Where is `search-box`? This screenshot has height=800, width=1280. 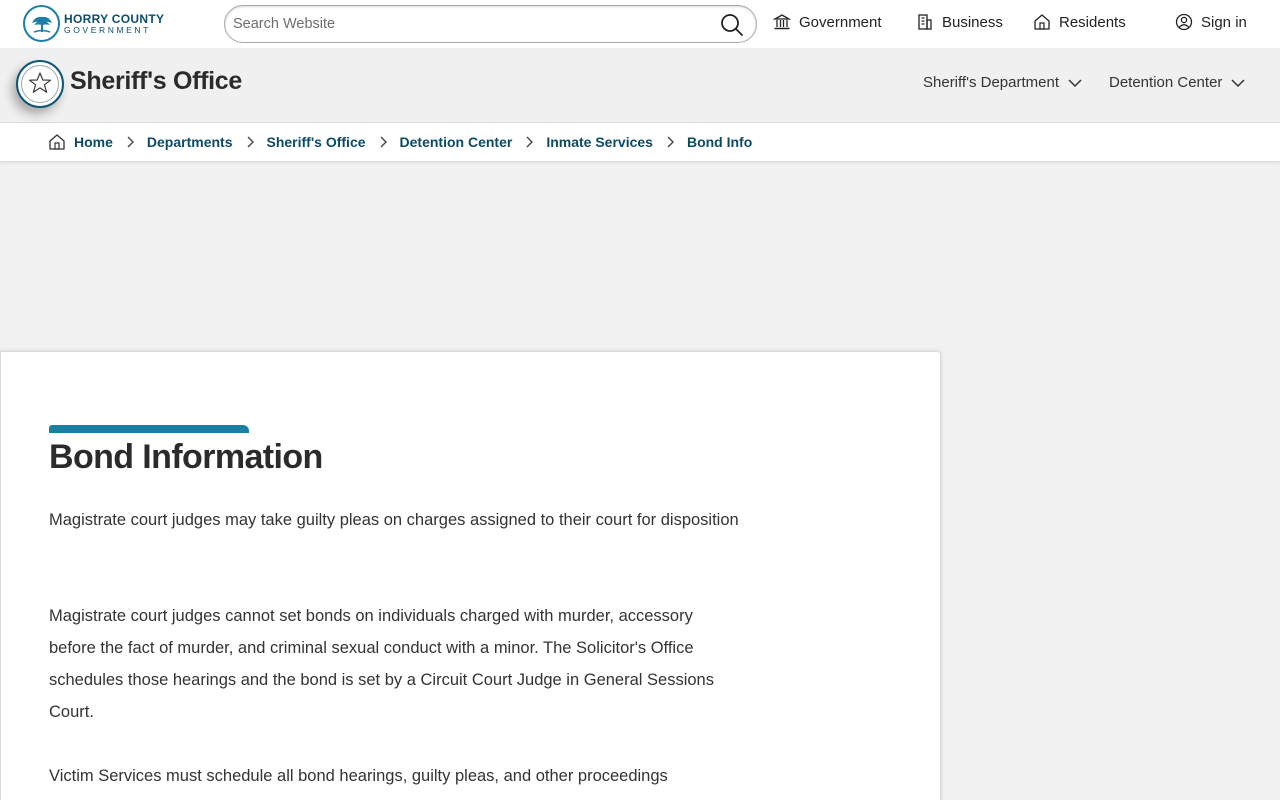
search-box is located at coordinates (490, 24).